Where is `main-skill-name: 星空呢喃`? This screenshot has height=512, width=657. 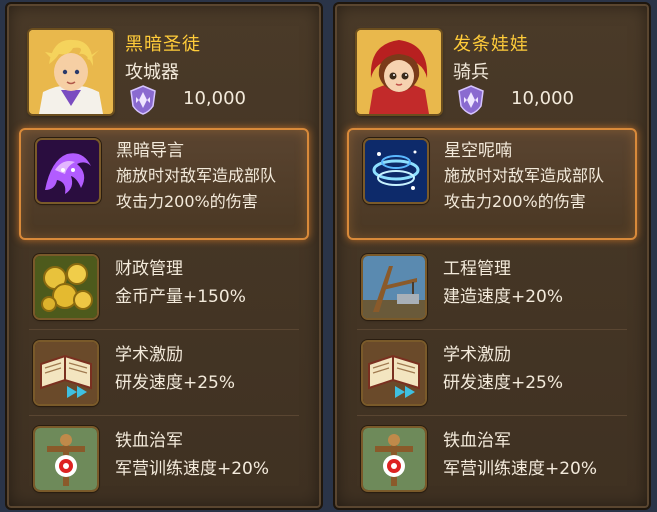 main-skill-name: 星空呢喃 is located at coordinates (478, 151).